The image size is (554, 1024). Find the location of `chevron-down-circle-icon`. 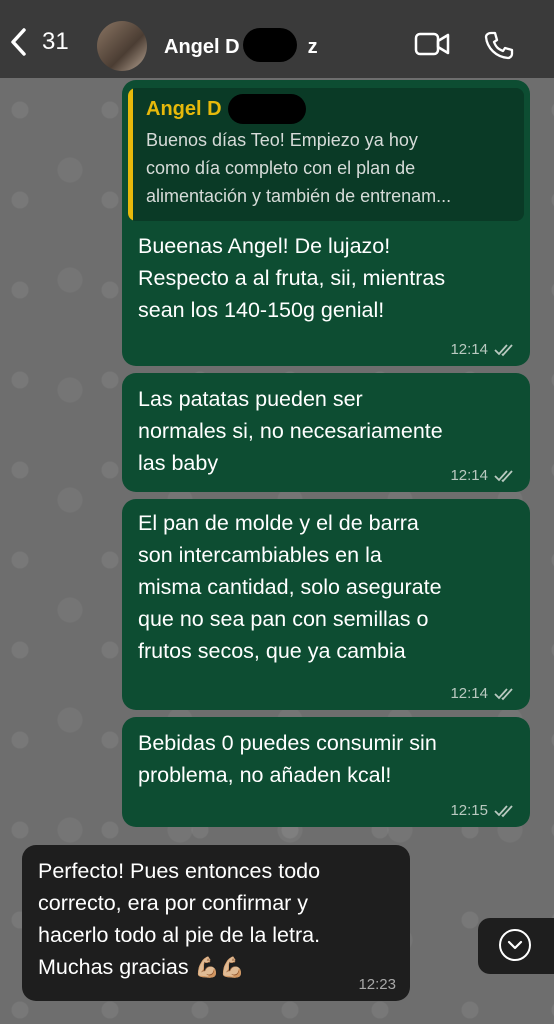

chevron-down-circle-icon is located at coordinates (515, 945).